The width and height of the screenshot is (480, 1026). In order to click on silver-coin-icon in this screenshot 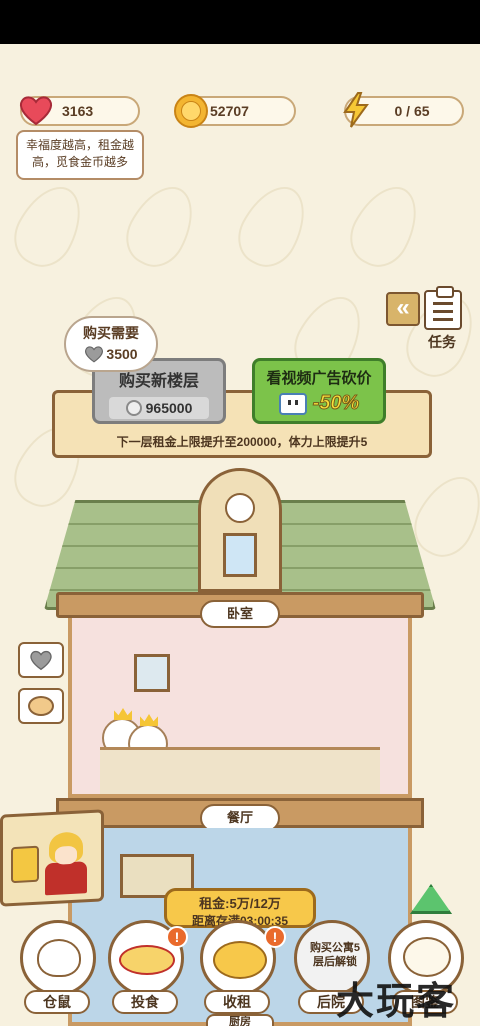, I will do `click(133, 408)`.